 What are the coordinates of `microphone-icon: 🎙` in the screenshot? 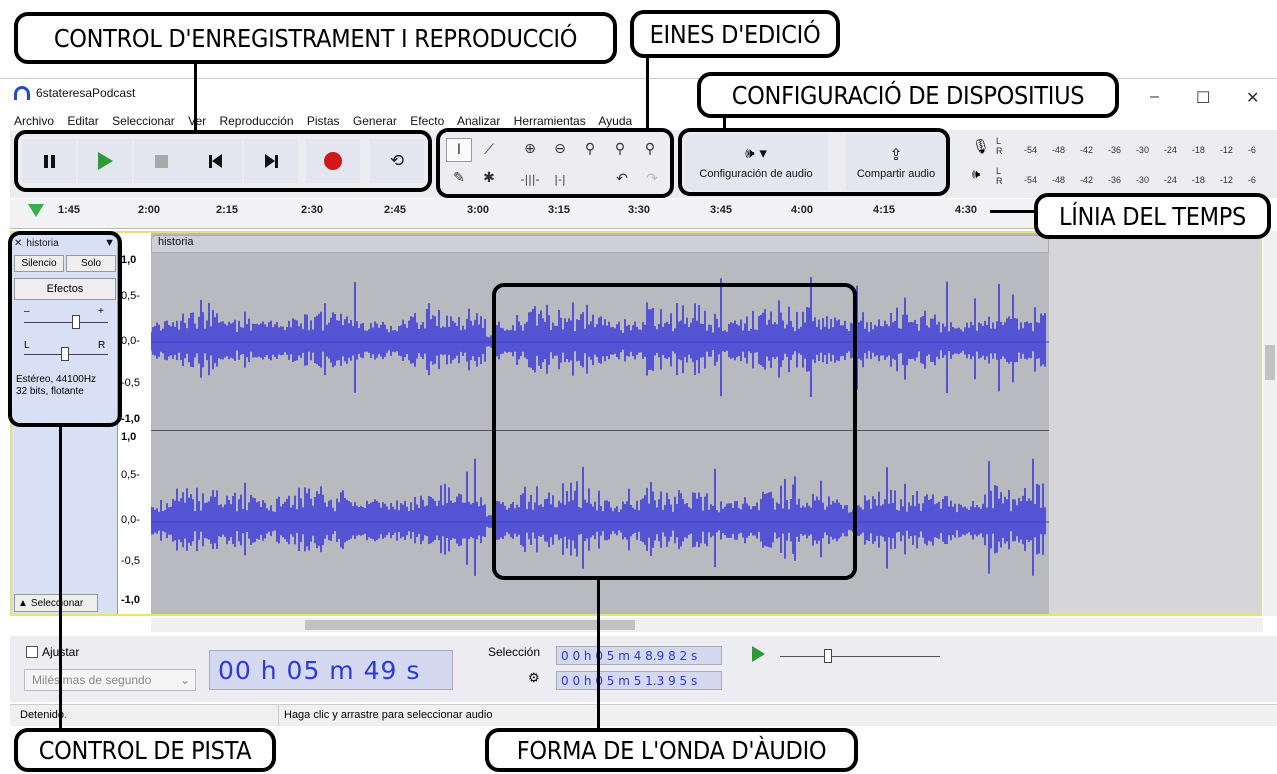 It's located at (981, 146).